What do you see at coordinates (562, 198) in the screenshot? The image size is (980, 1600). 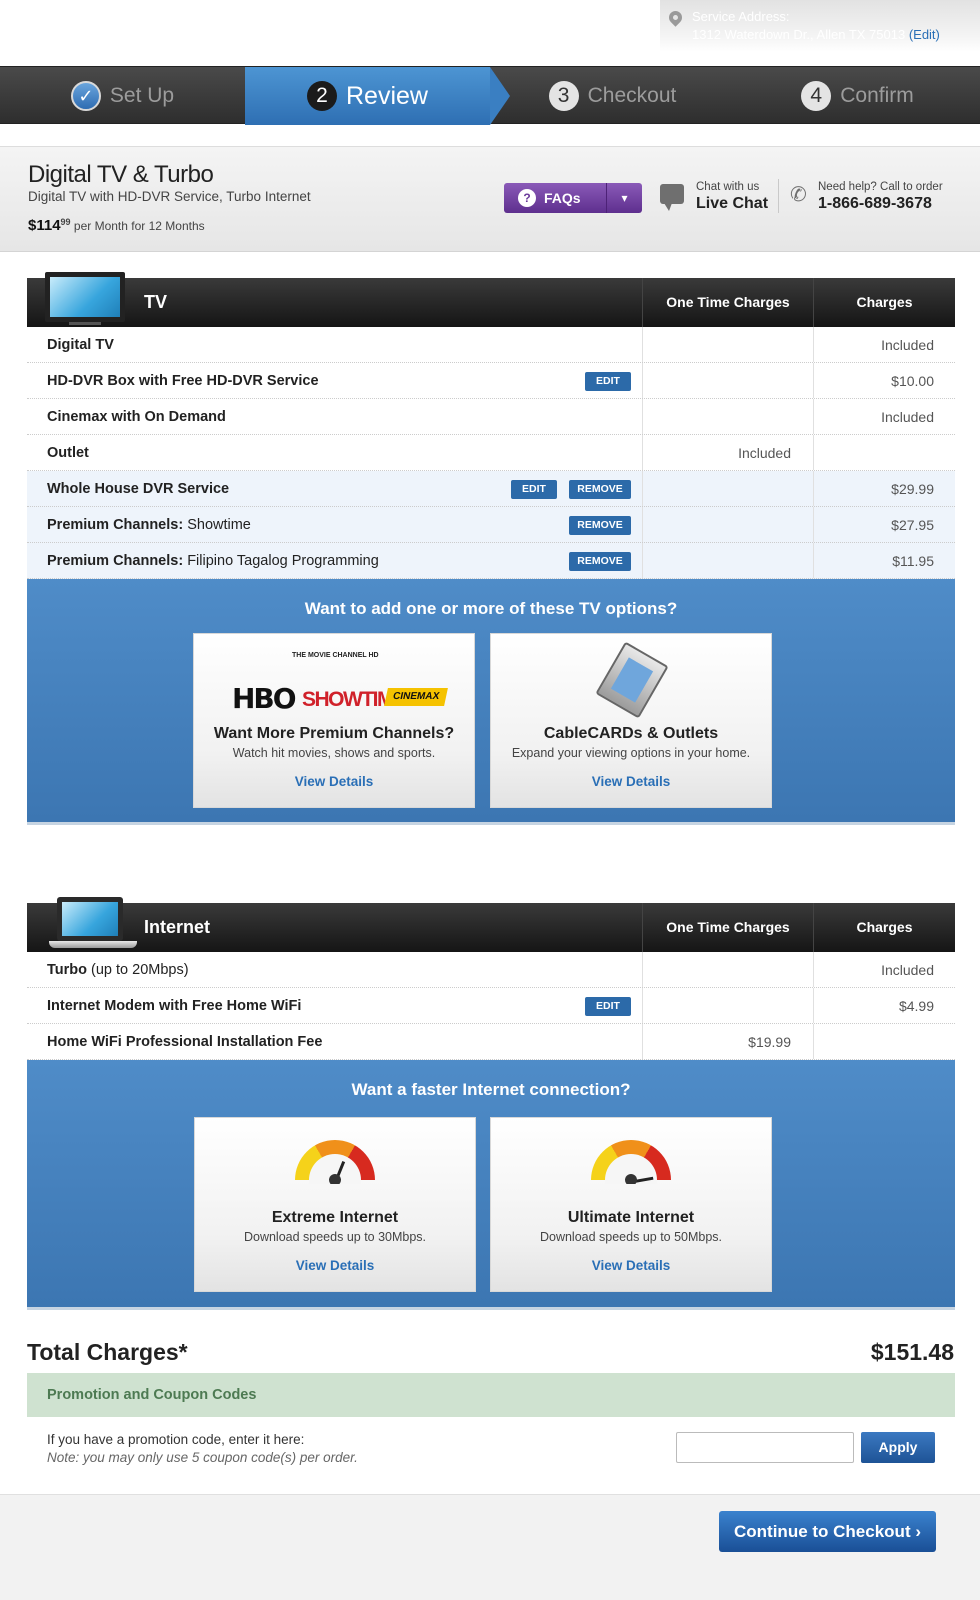 I see `faqs-label: FAQs` at bounding box center [562, 198].